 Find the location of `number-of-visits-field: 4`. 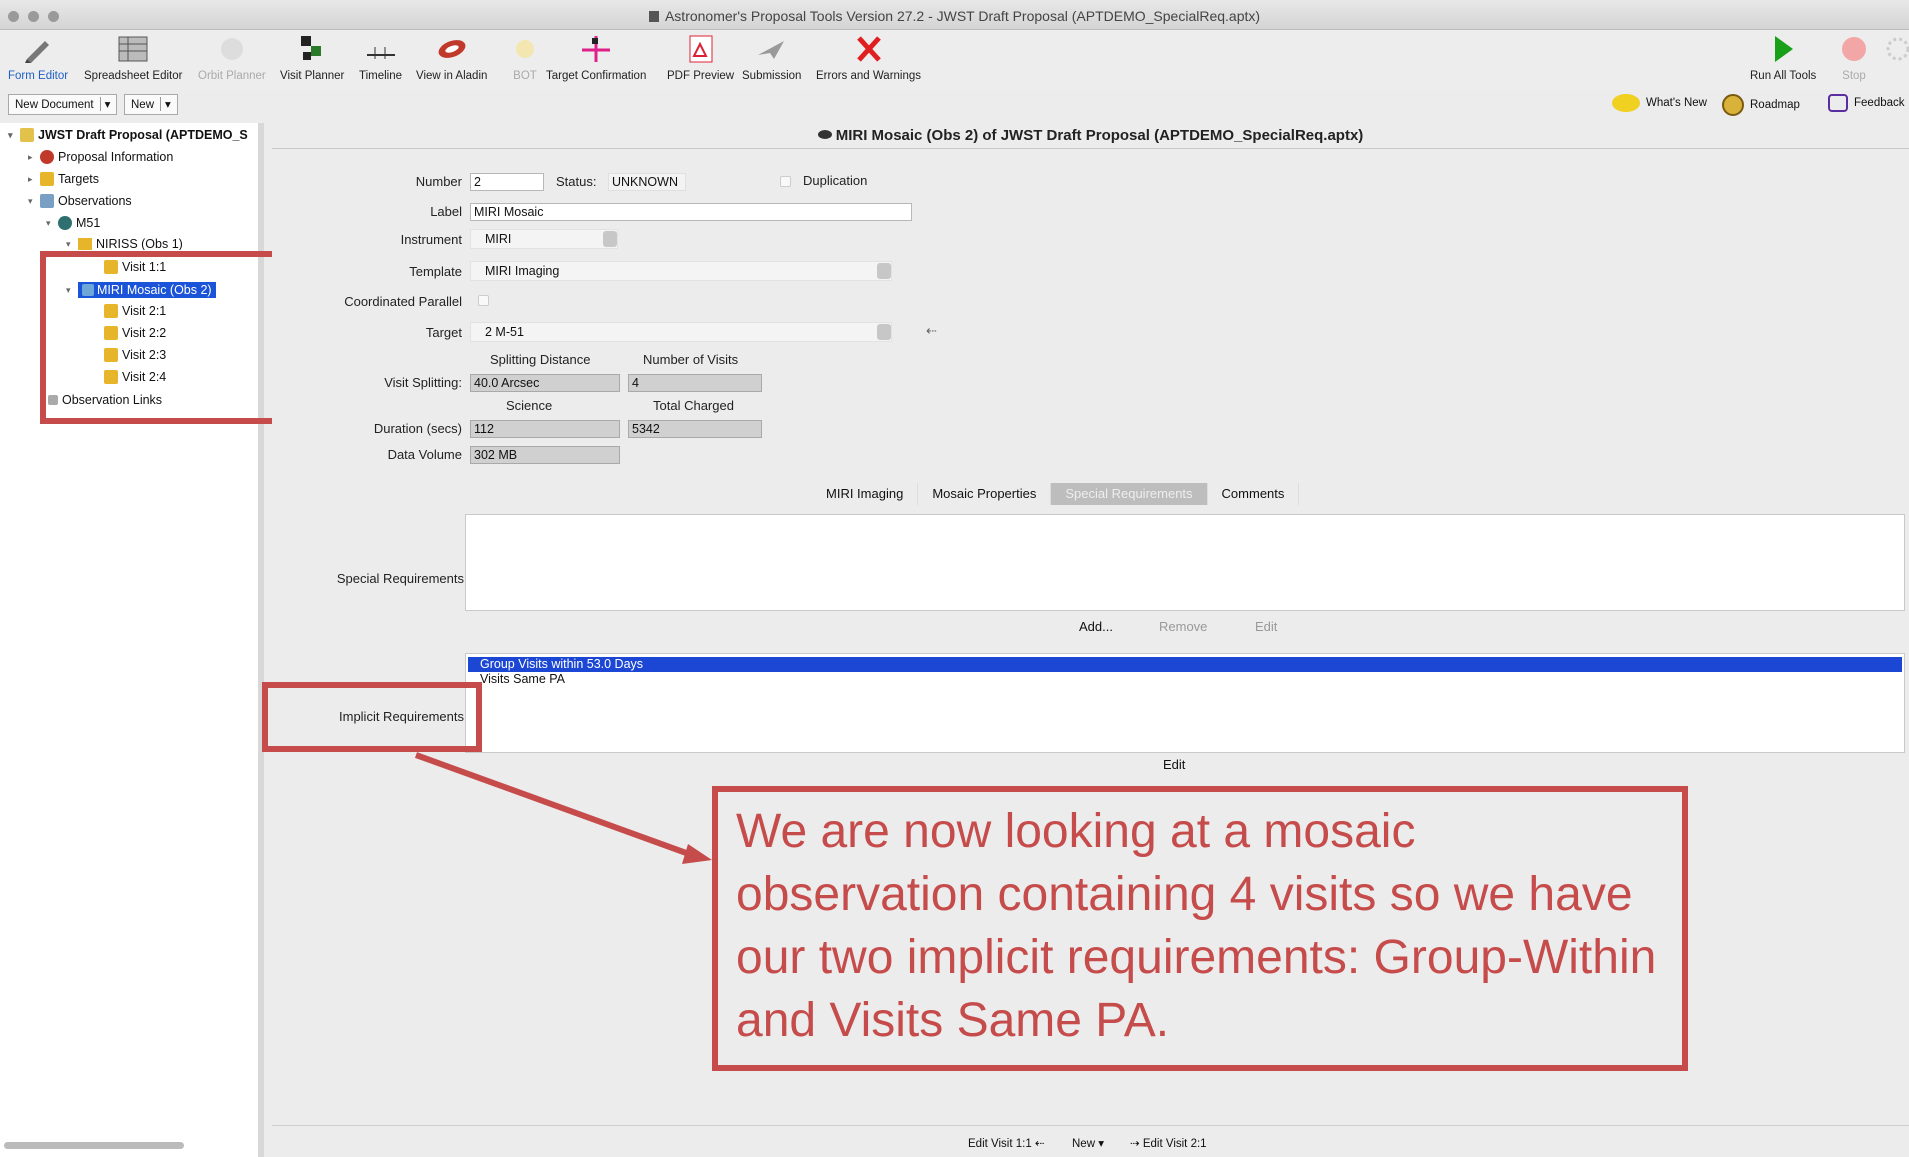

number-of-visits-field: 4 is located at coordinates (695, 383).